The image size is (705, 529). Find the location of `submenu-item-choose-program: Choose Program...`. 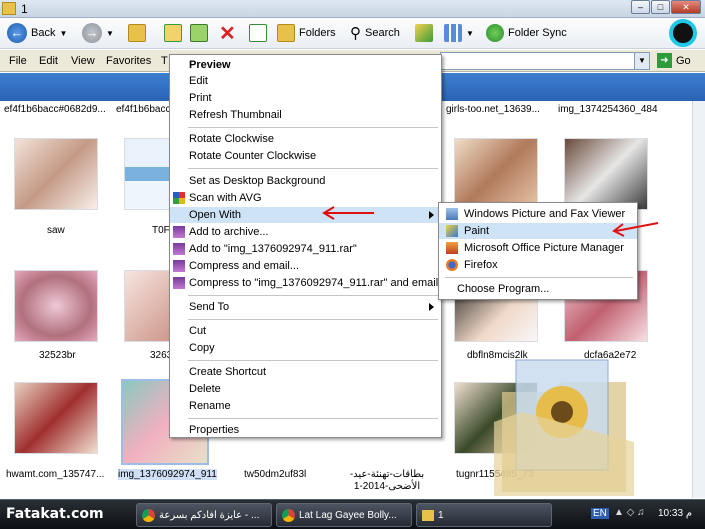

submenu-item-choose-program: Choose Program... is located at coordinates (538, 289).